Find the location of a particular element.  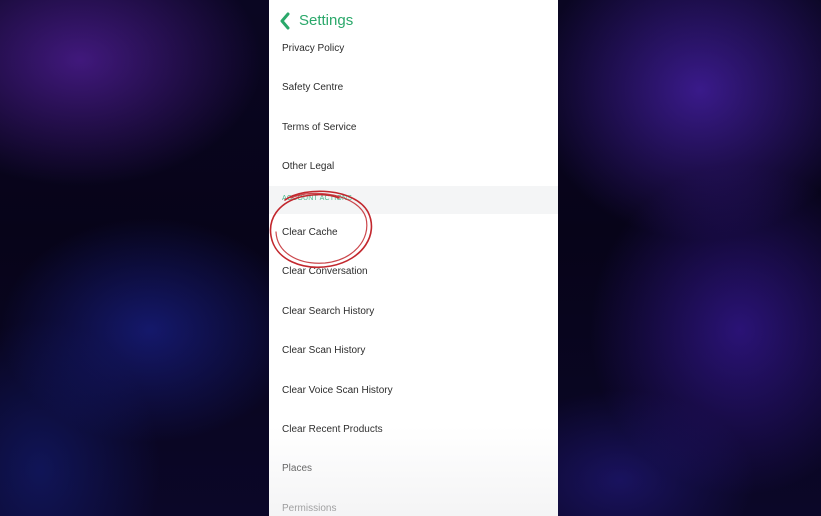

settings-item-clear-search-history: Clear Search History is located at coordinates (413, 312).